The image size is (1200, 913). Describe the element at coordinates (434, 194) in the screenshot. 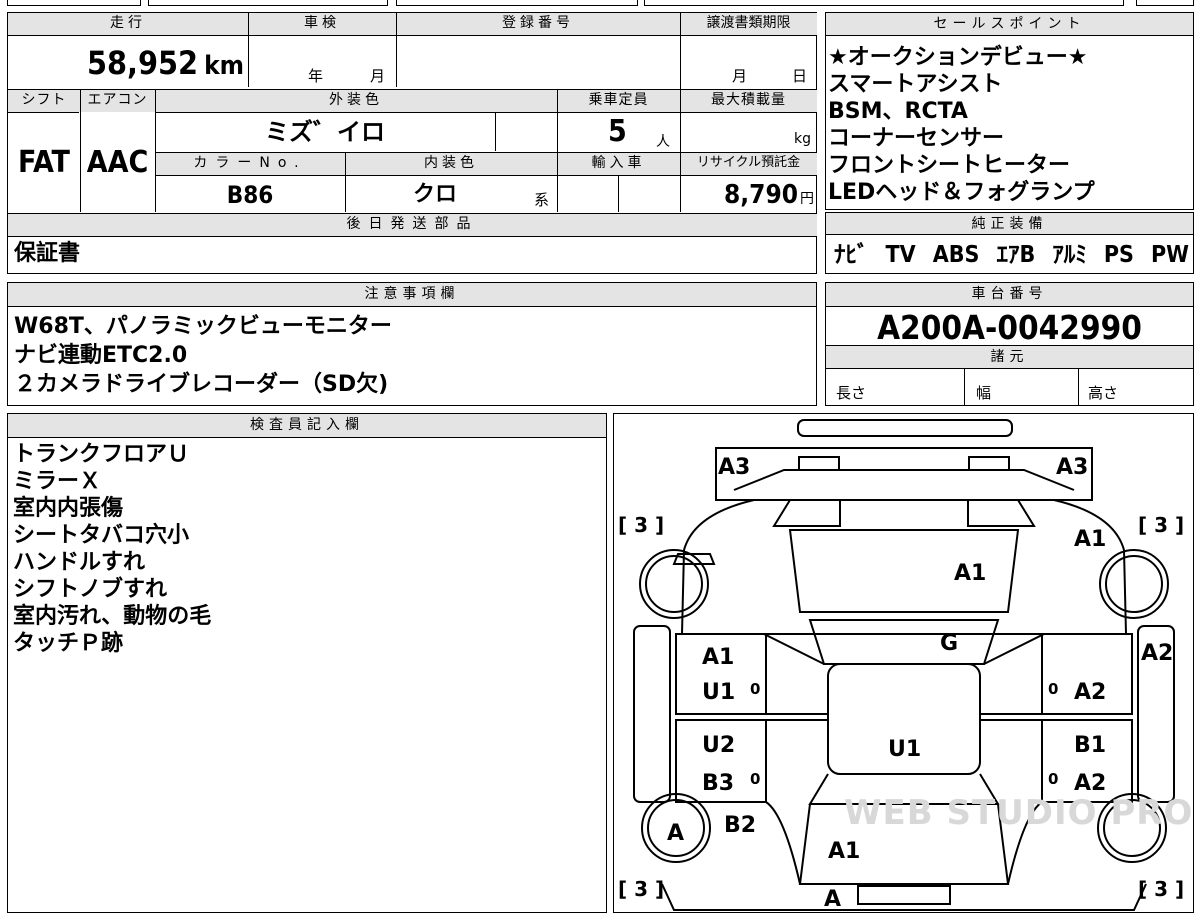

I see `interior-value: クロ` at that location.